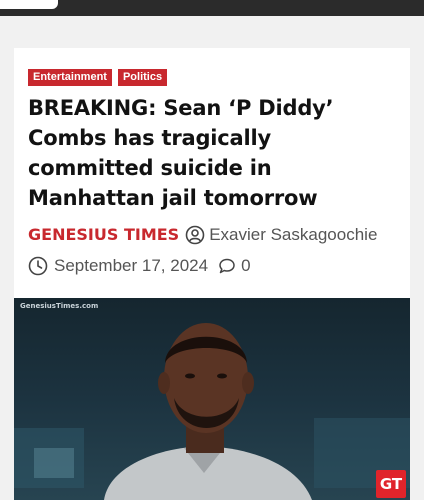 This screenshot has width=424, height=500. Describe the element at coordinates (391, 484) in the screenshot. I see `gt-logo: GT` at that location.